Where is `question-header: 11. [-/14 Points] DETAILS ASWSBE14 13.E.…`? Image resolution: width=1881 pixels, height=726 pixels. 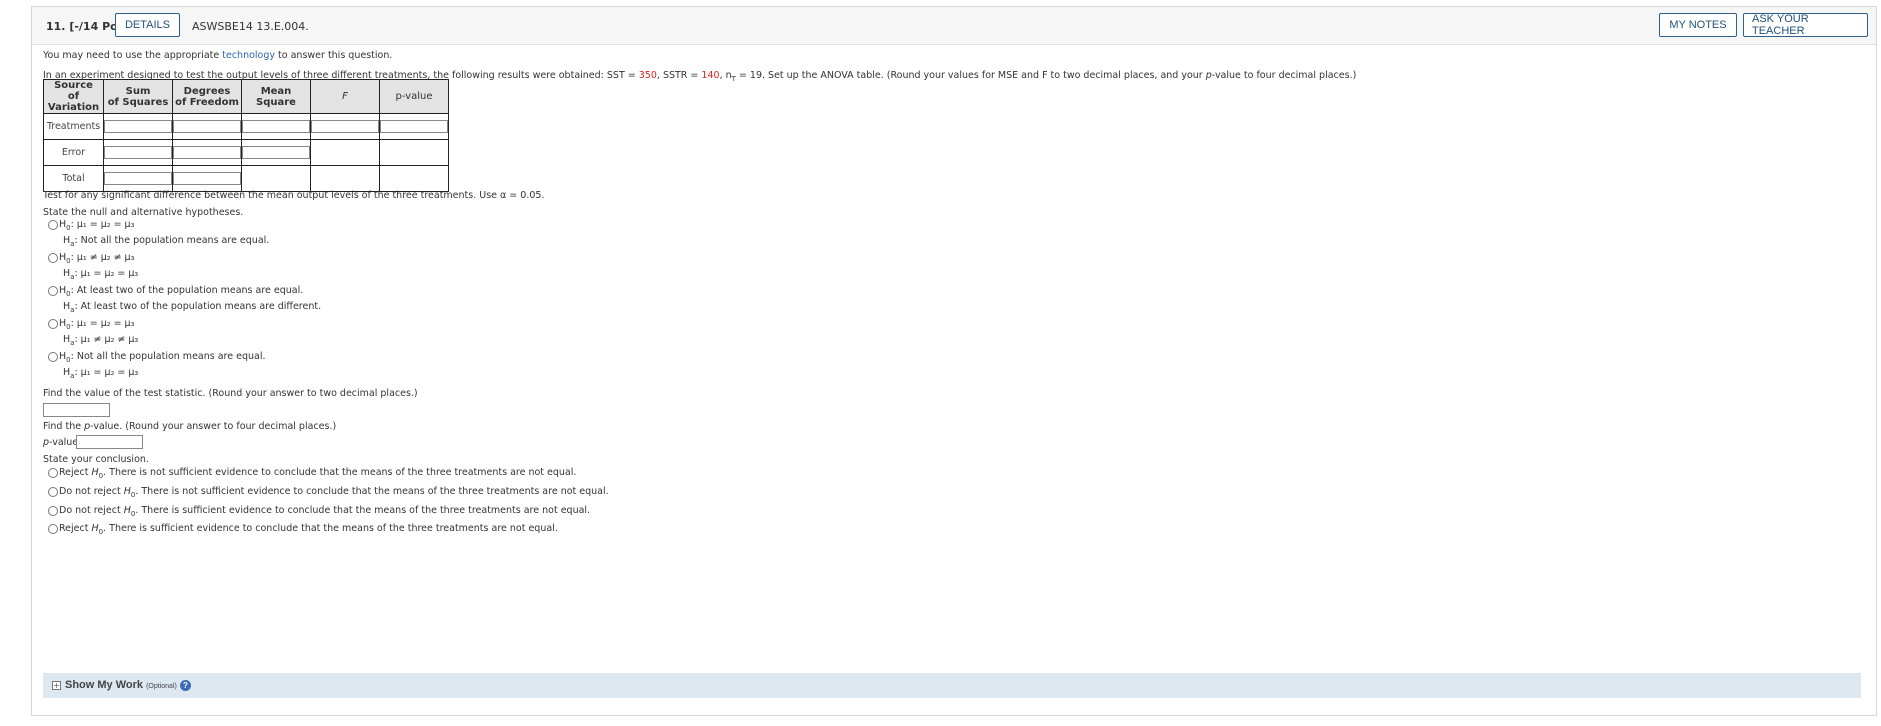 question-header: 11. [-/14 Points] DETAILS ASWSBE14 13.E.… is located at coordinates (954, 26).